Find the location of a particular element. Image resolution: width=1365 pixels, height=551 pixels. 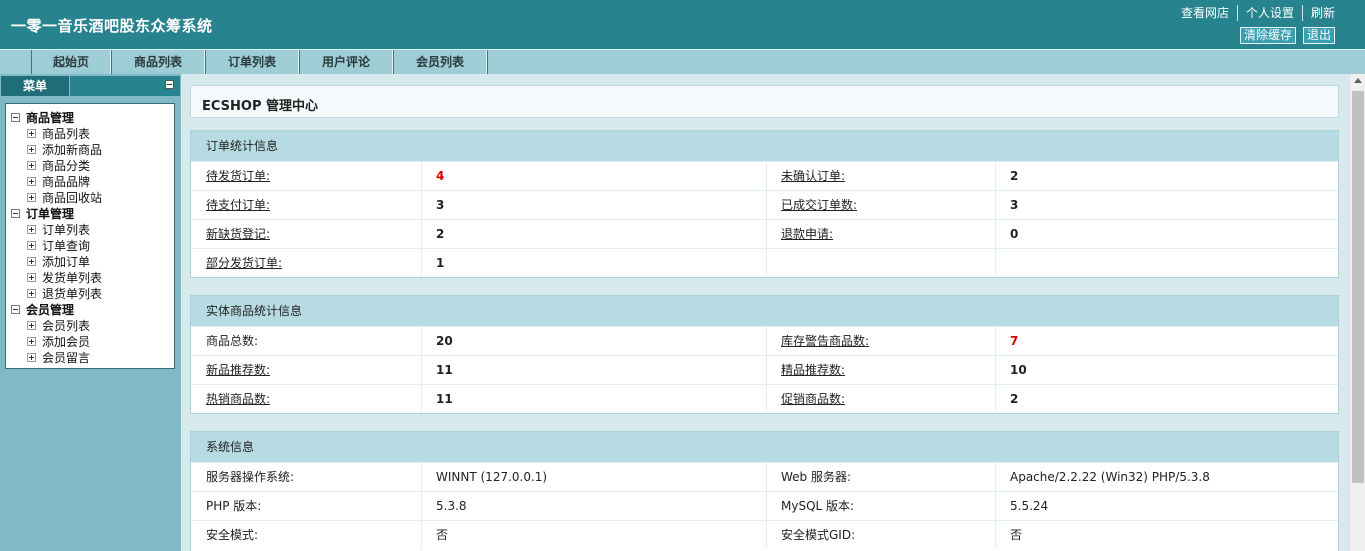

clear-cache-button: 清除缓存 is located at coordinates (1267, 35).